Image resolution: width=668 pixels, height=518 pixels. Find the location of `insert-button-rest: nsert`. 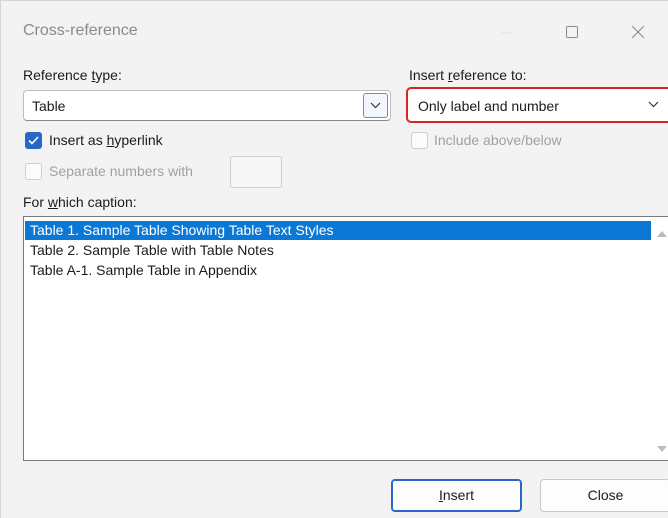

insert-button-rest: nsert is located at coordinates (458, 495).